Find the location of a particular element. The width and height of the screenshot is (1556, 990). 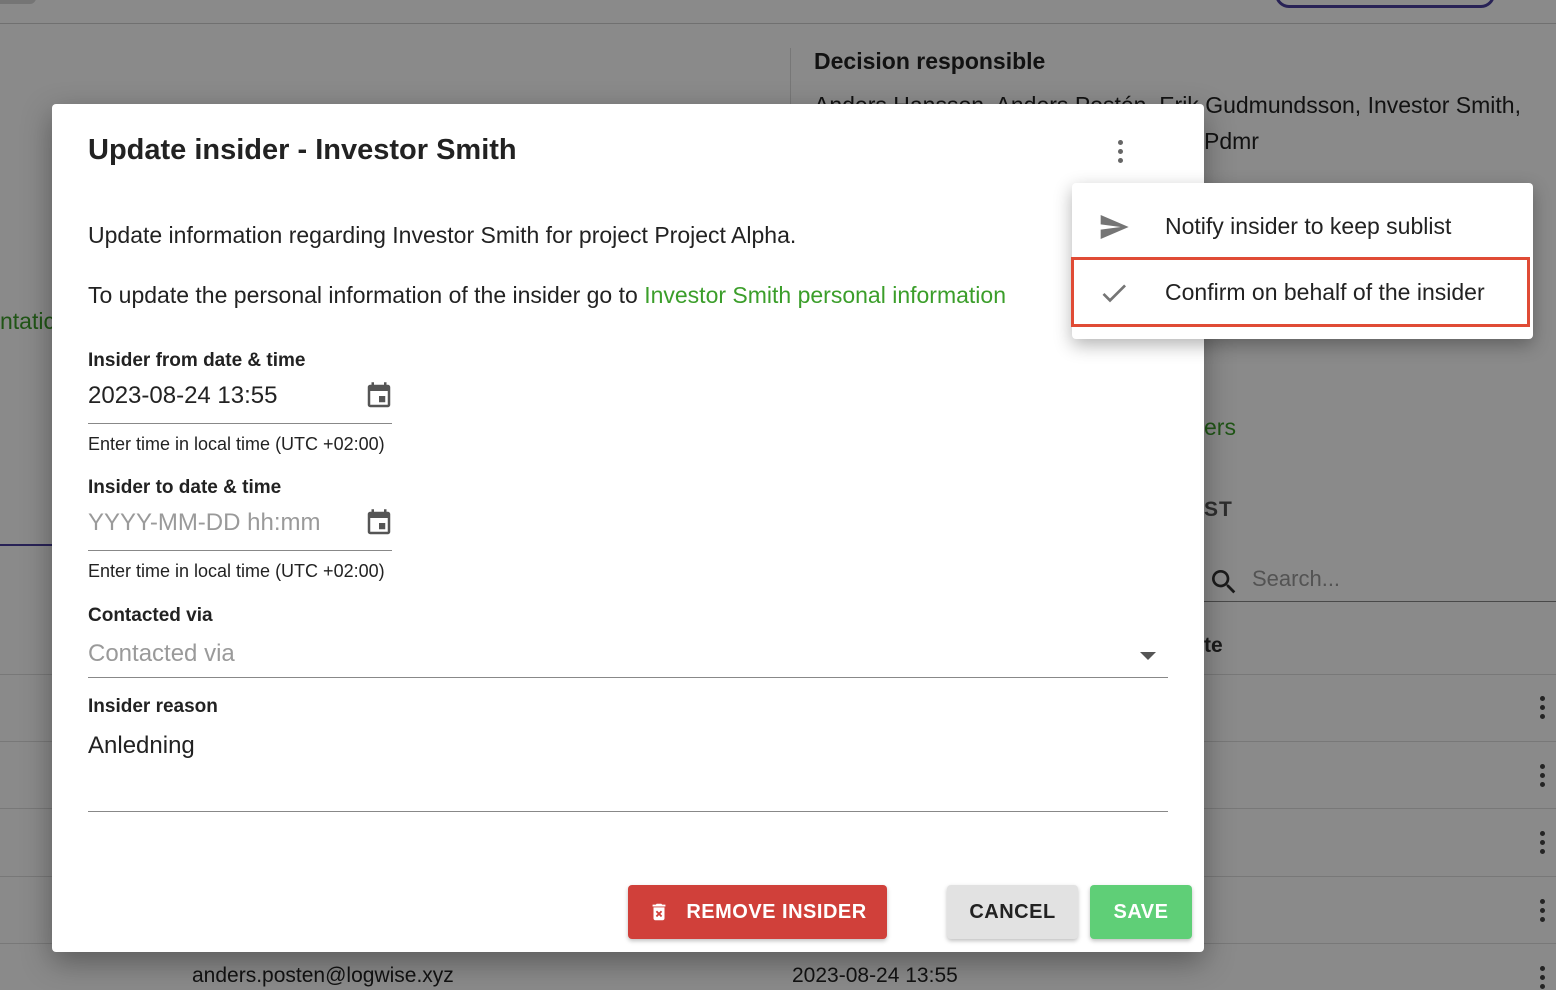

remove-insider-button: REMOVE INSIDER is located at coordinates (757, 912).